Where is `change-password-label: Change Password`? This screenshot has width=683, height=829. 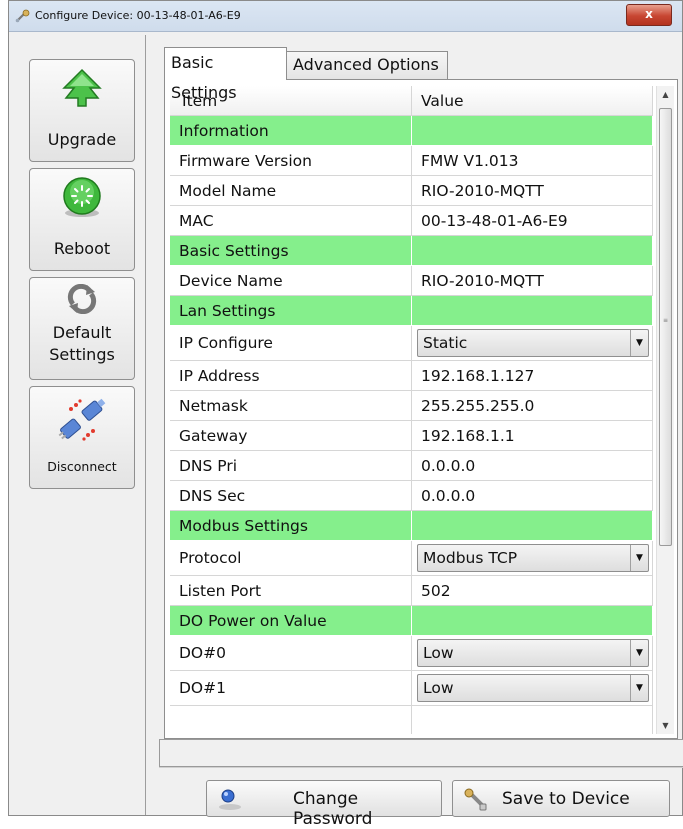 change-password-label: Change Password is located at coordinates (333, 809).